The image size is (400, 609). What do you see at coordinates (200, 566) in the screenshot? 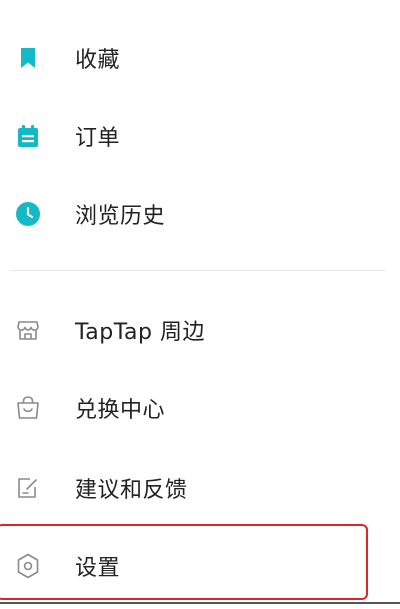
I see `menu-item-settings: 设置` at bounding box center [200, 566].